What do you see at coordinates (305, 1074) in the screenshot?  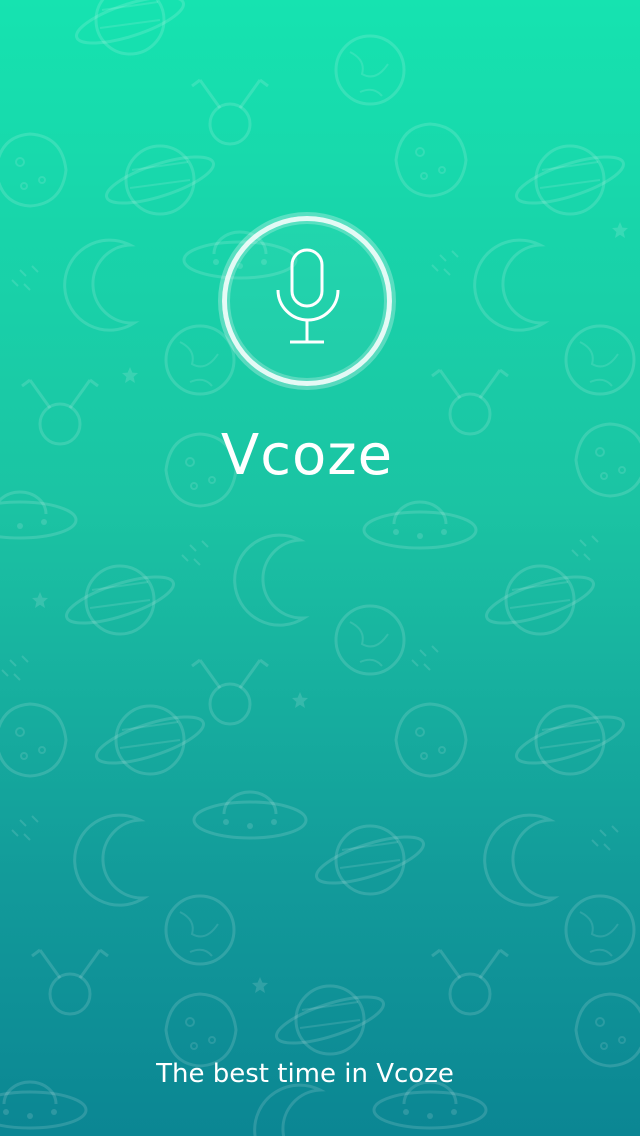 I see `tagline: The best time in Vcoze` at bounding box center [305, 1074].